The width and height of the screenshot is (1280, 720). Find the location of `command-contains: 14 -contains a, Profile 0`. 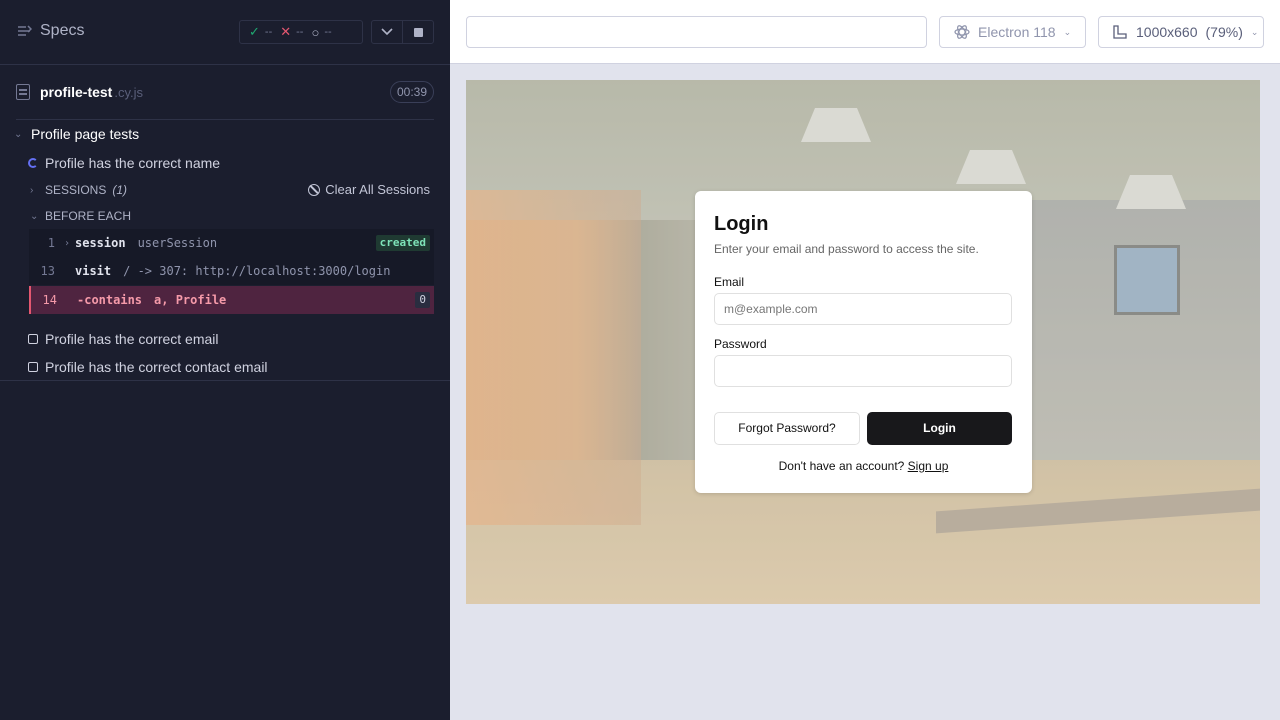

command-contains: 14 -contains a, Profile 0 is located at coordinates (231, 300).